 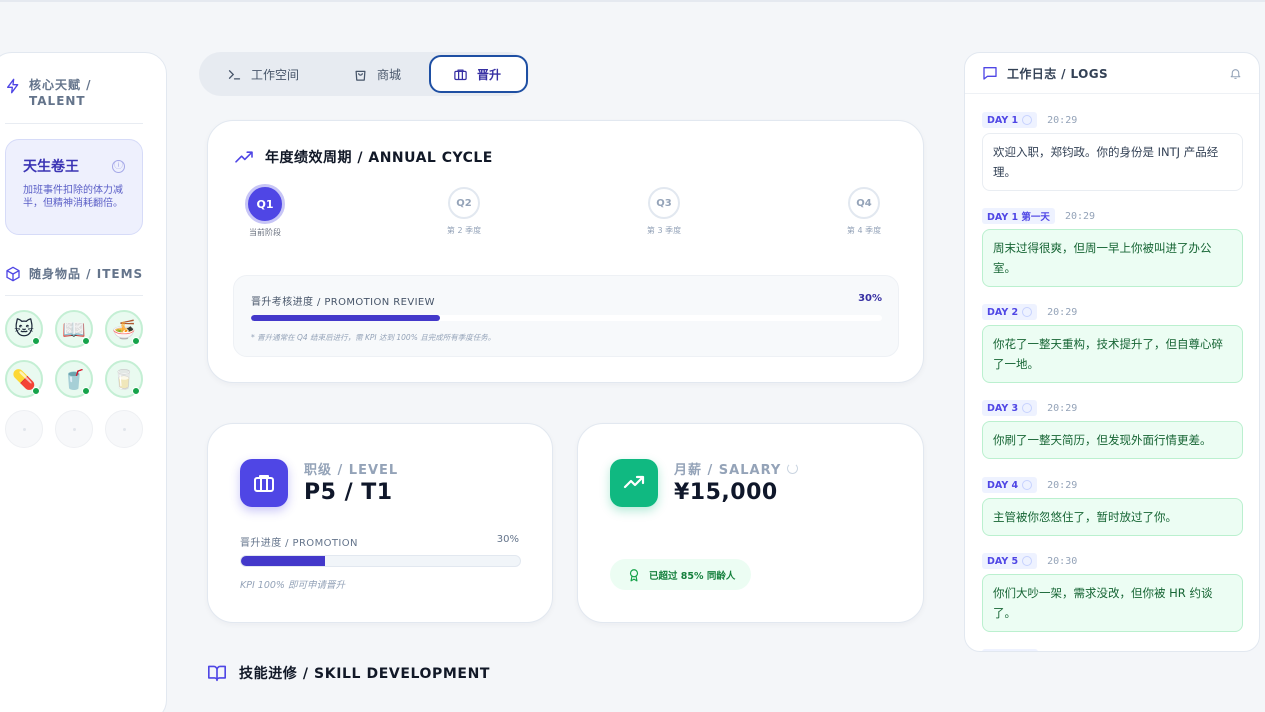 I want to click on drink-cup-icon: 🥤, so click(x=74, y=379).